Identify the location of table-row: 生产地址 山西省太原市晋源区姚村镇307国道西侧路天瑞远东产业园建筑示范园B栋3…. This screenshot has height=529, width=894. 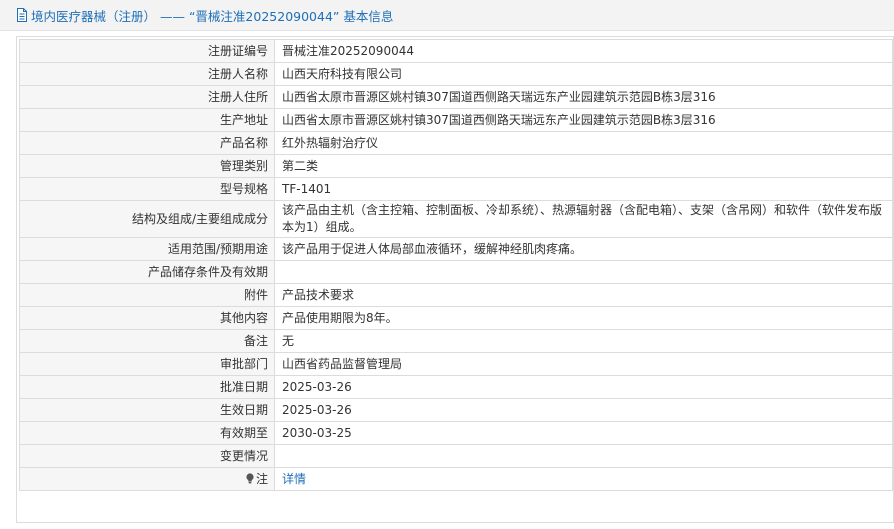
(456, 120).